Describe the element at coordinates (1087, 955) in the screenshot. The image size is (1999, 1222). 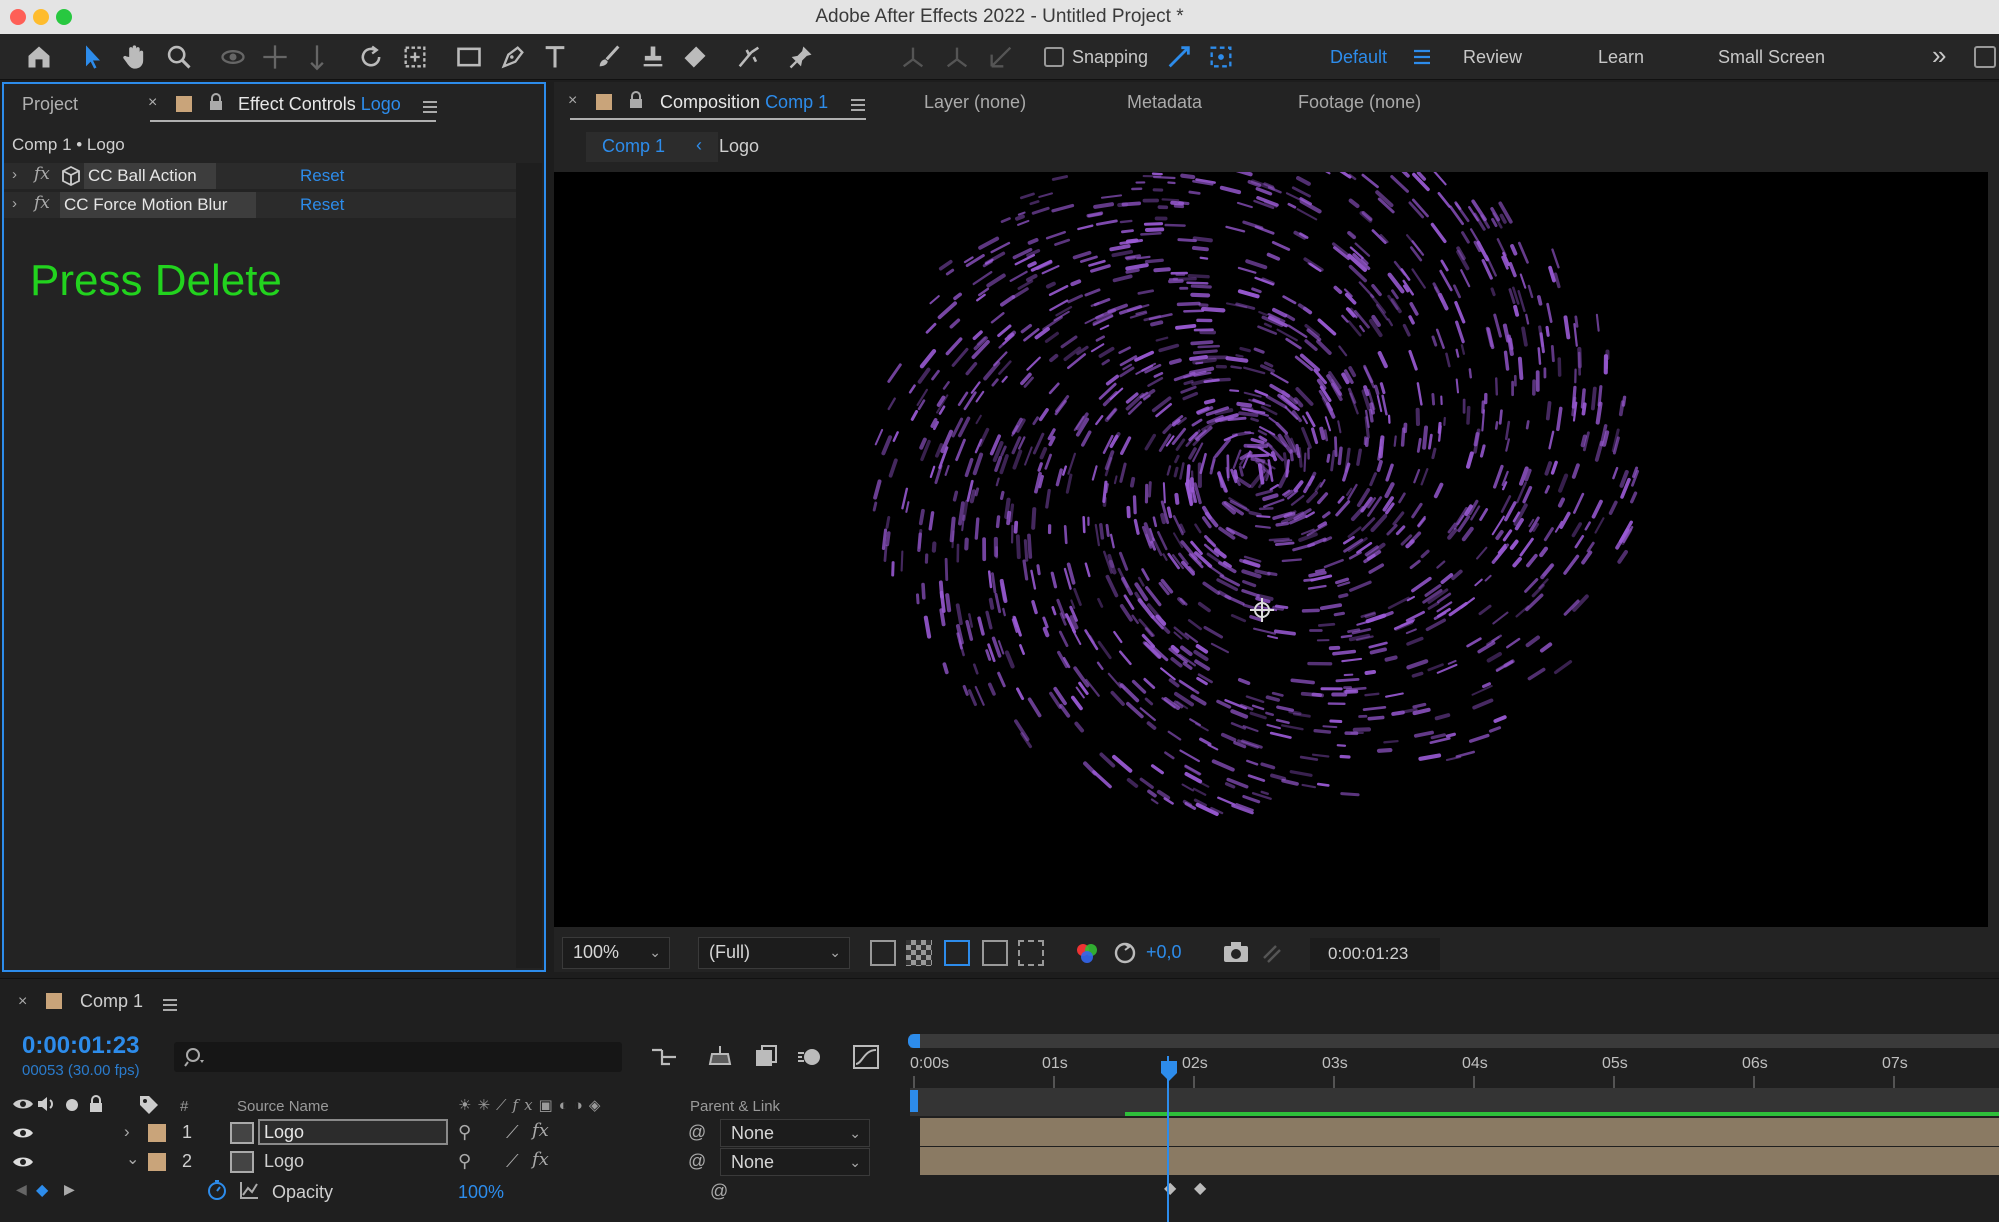
I see `show-channel-icon` at that location.